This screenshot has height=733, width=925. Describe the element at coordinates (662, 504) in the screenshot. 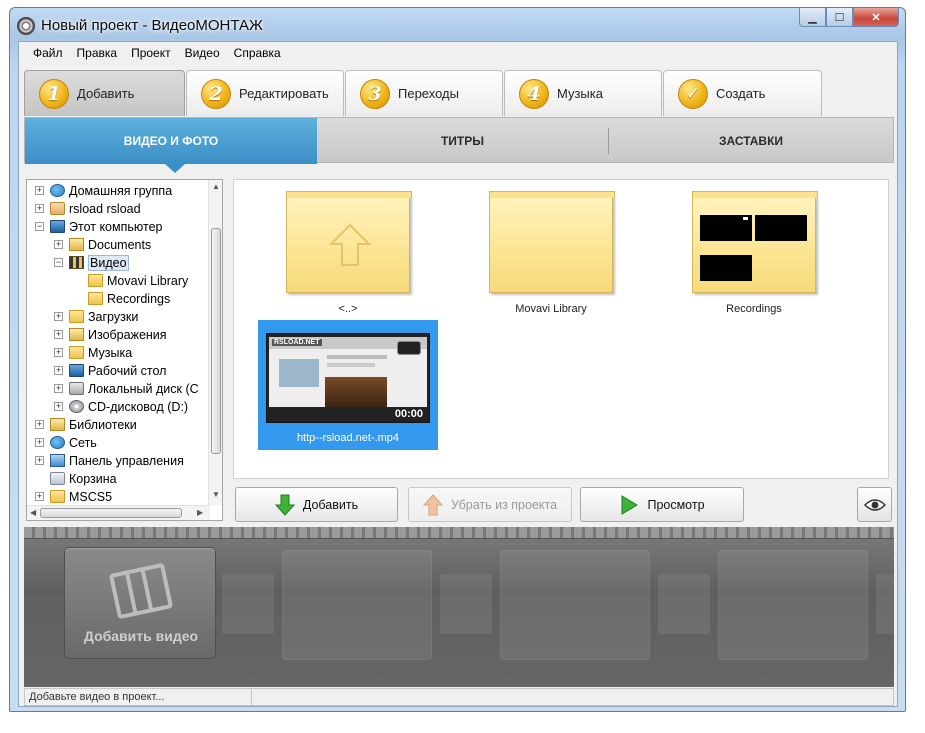

I see `preview-button: Просмотр` at that location.